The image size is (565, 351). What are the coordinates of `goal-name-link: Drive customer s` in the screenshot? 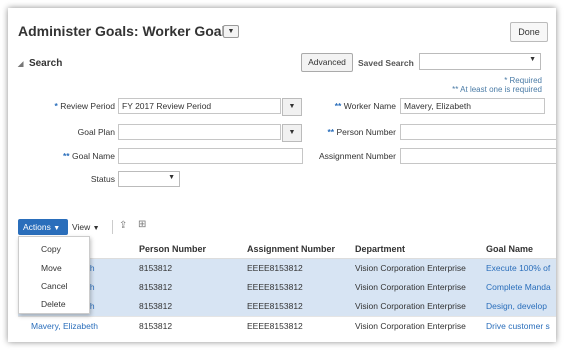 It's located at (521, 326).